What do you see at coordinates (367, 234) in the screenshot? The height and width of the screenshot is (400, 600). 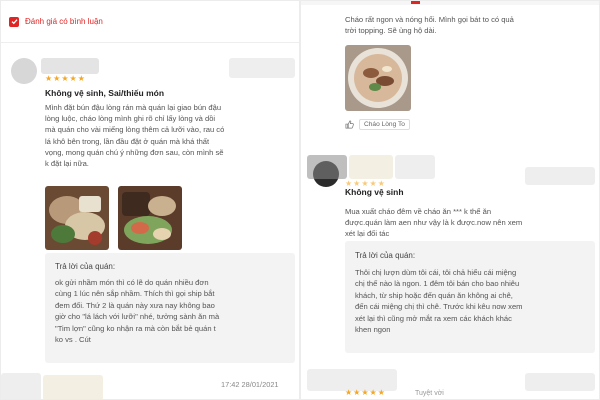 I see `review-line: xét lại đối tác` at bounding box center [367, 234].